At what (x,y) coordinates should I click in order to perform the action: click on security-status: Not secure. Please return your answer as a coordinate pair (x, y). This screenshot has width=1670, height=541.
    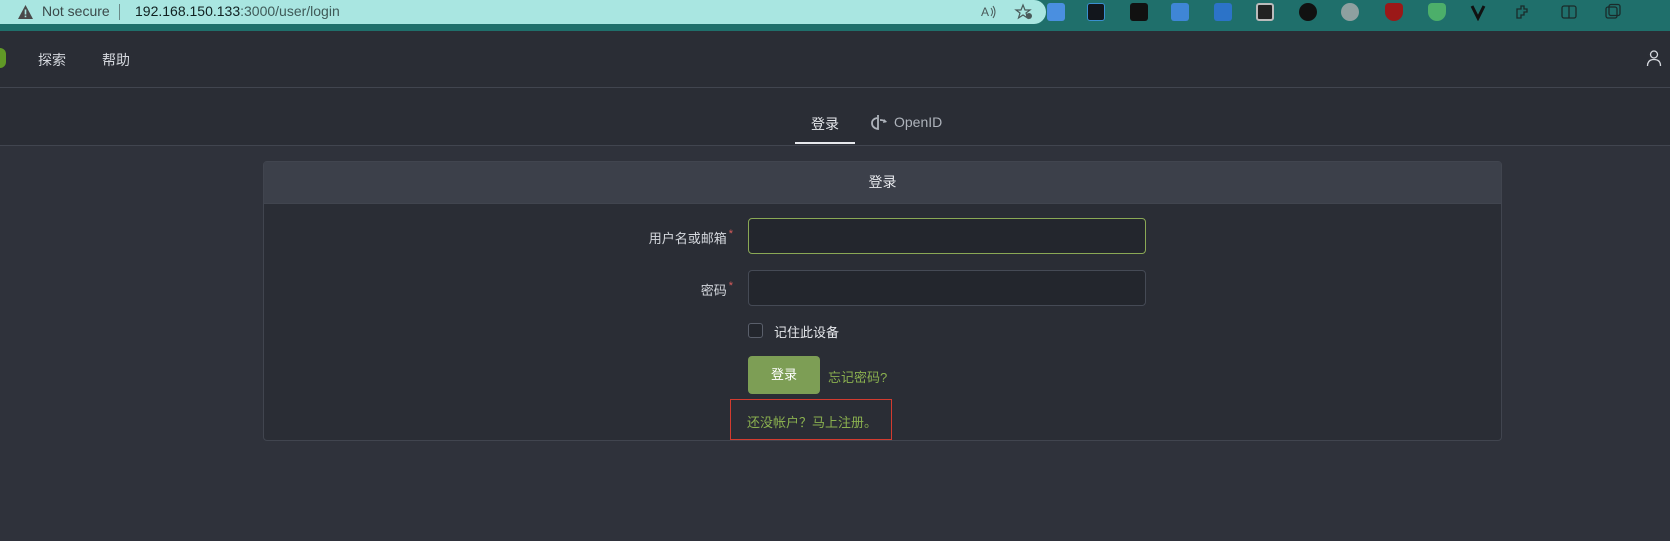
    Looking at the image, I should click on (76, 11).